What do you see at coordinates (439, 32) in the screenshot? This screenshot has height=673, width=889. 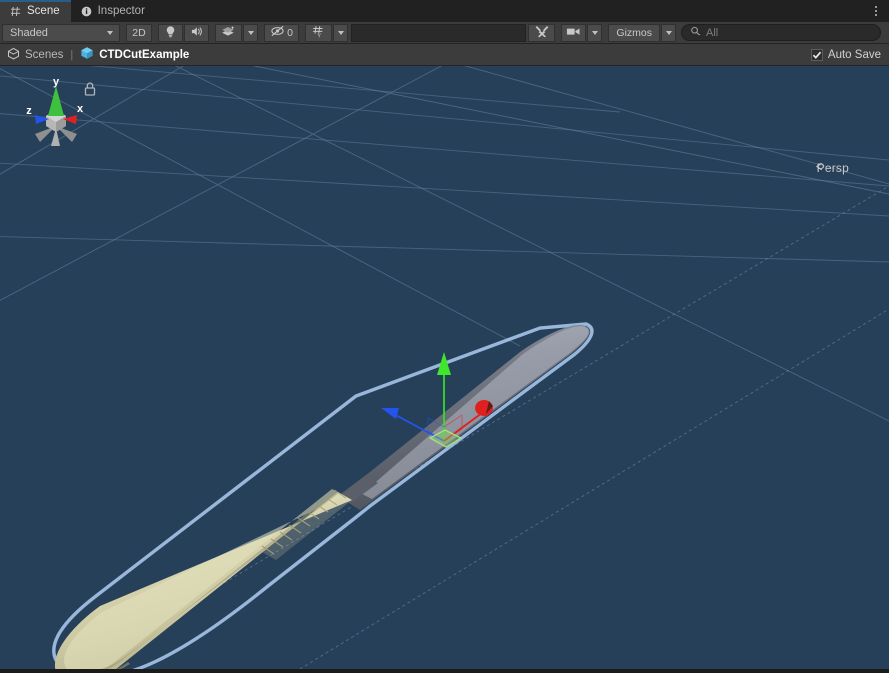 I see `toolbar-empty-field` at bounding box center [439, 32].